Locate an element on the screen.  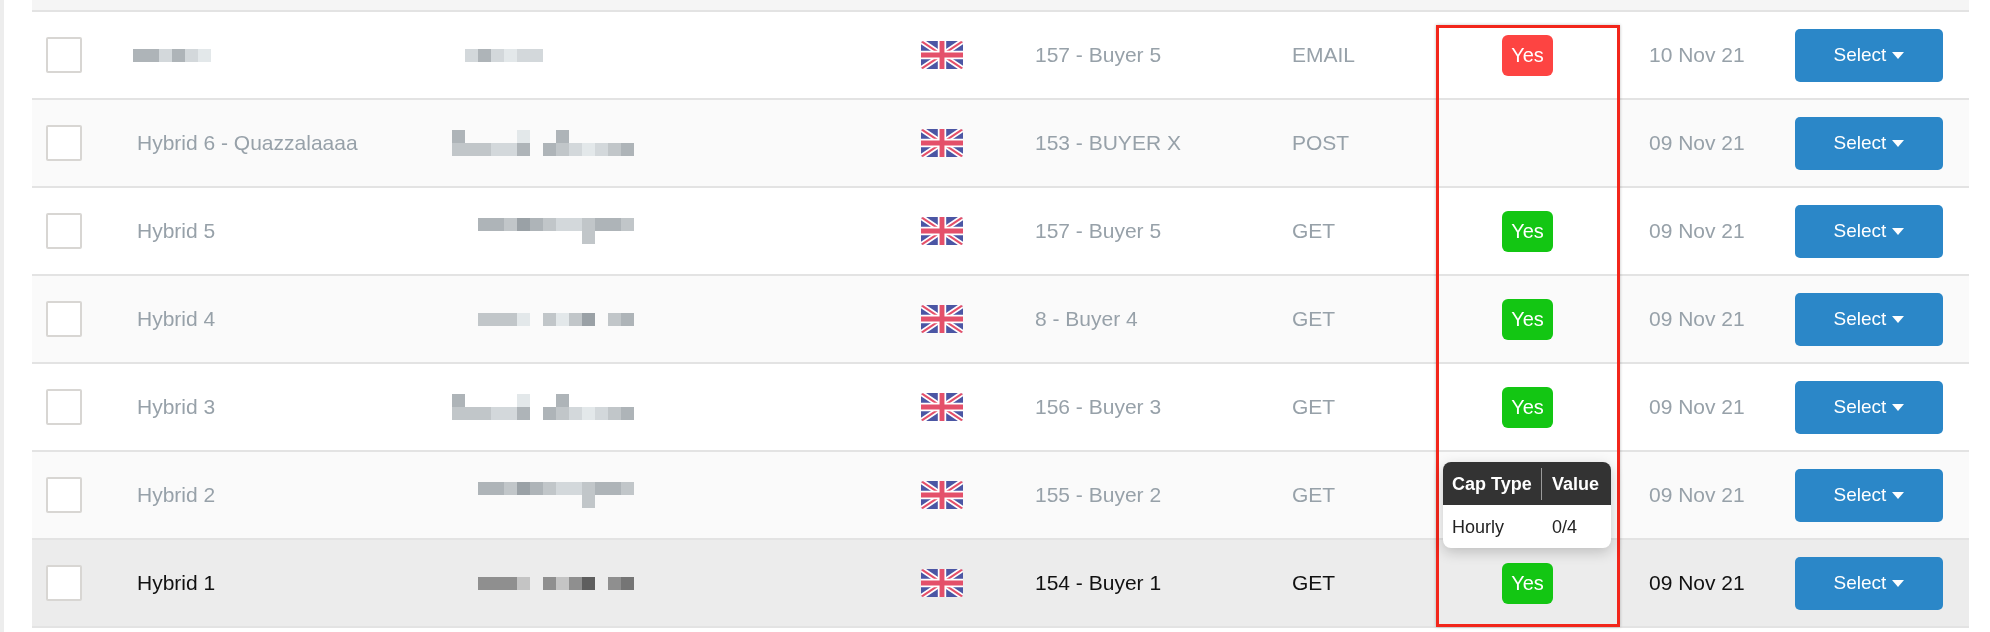
buyer-text: 155 - Buyer 2 is located at coordinates (1098, 495).